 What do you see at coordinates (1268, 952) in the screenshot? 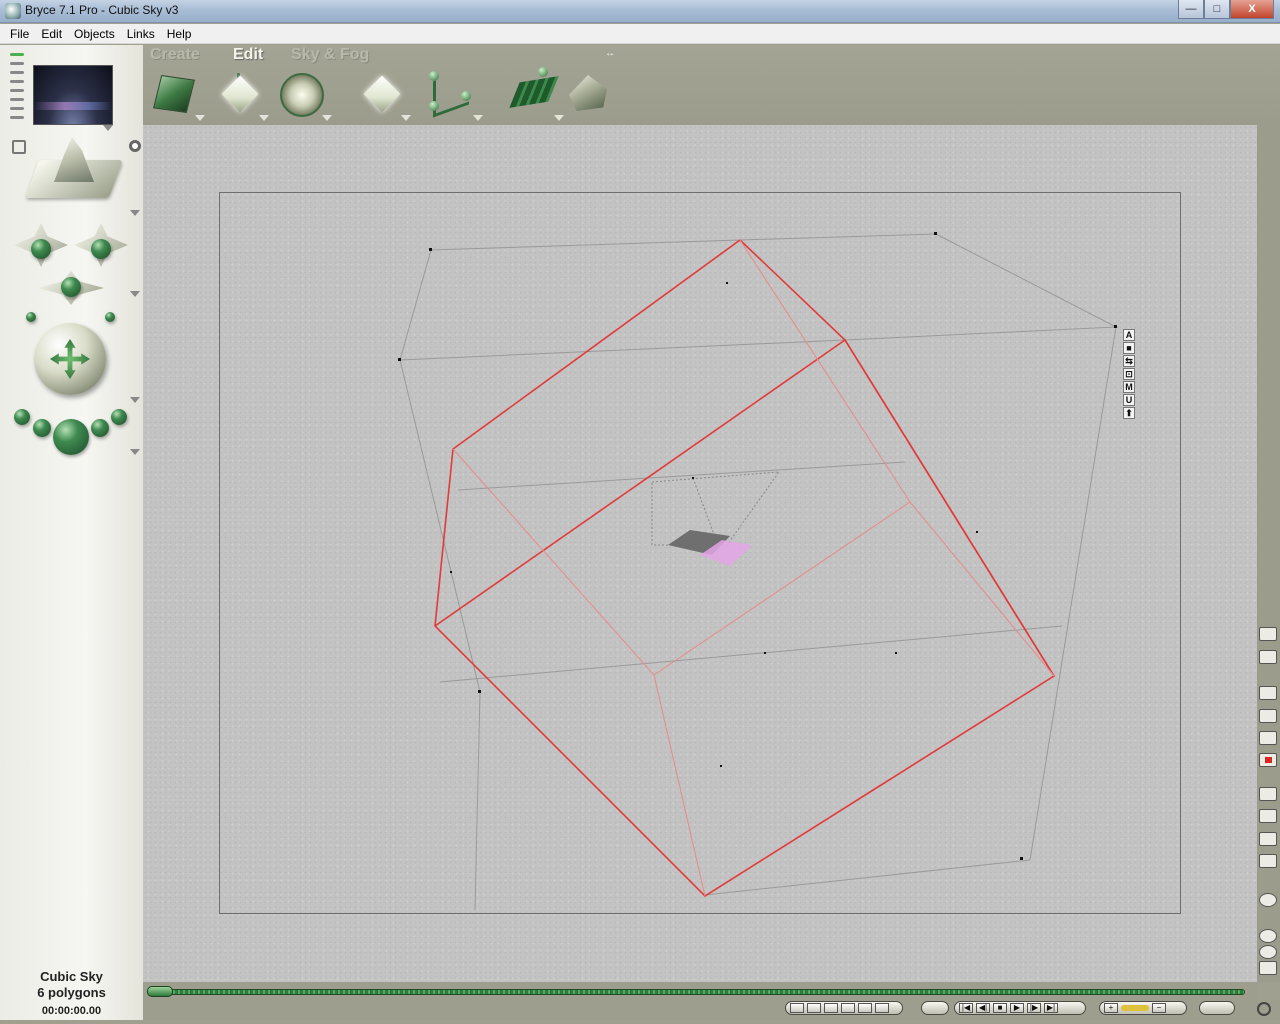
I see `zoom-out-icon` at bounding box center [1268, 952].